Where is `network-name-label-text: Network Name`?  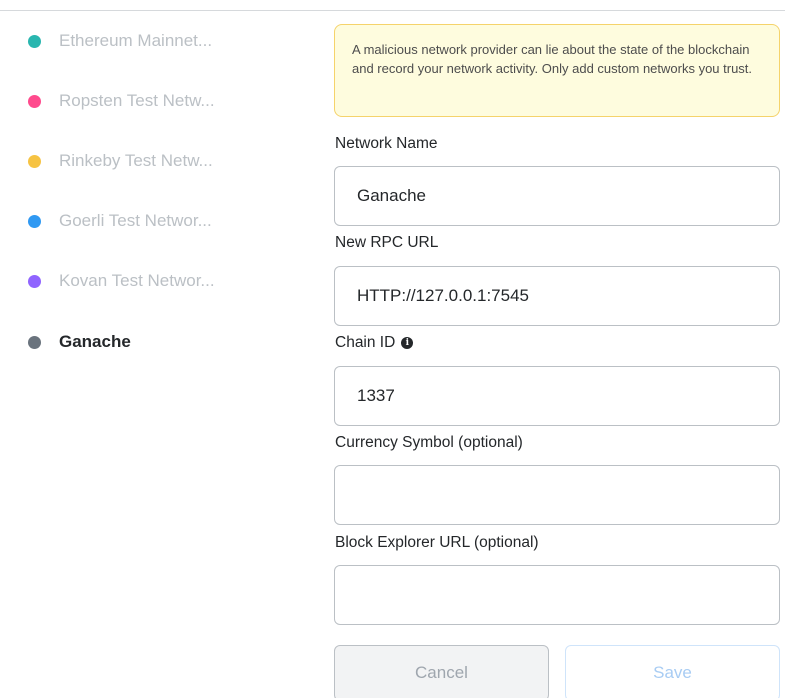 network-name-label-text: Network Name is located at coordinates (386, 143).